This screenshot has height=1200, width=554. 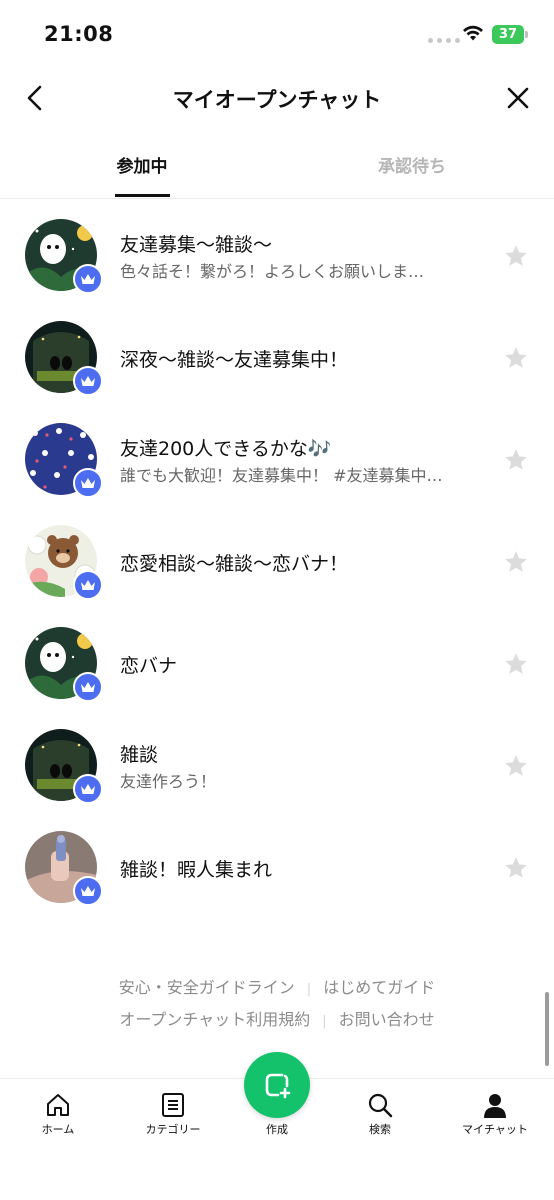 What do you see at coordinates (142, 164) in the screenshot?
I see `tab-joined: 参加中` at bounding box center [142, 164].